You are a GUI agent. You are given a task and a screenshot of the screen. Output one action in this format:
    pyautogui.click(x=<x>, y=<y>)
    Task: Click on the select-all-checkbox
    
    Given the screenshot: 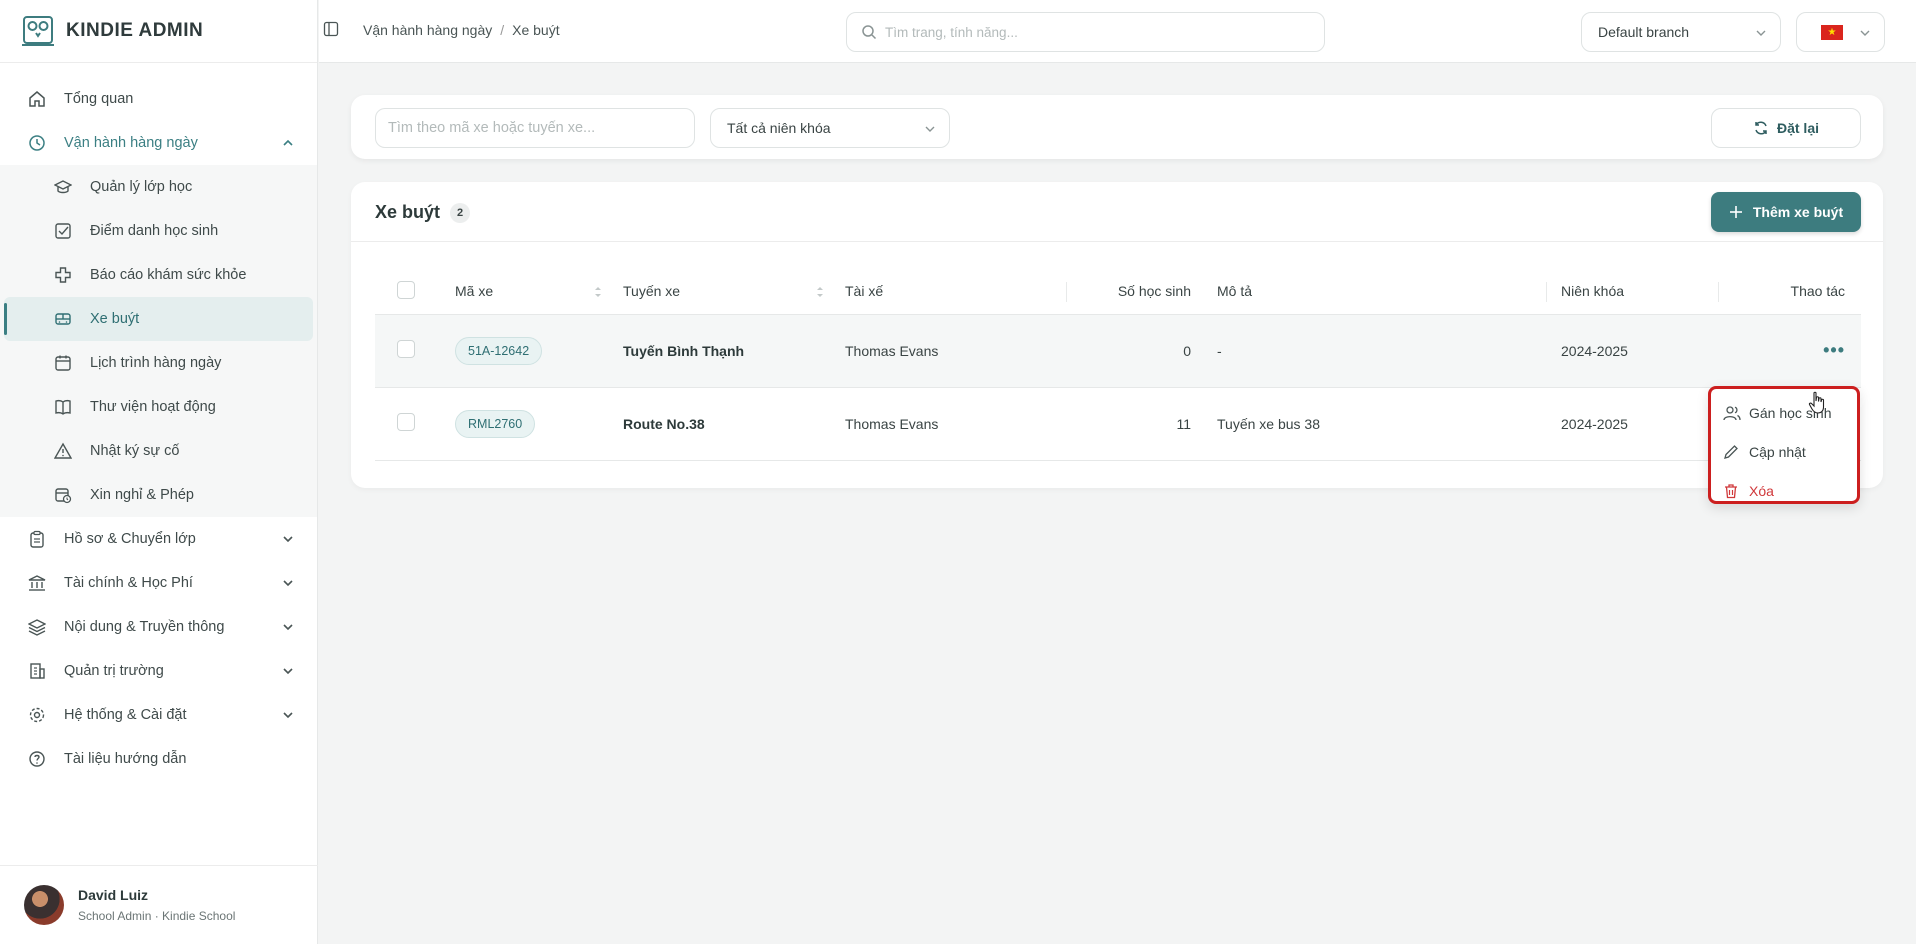 What is the action you would take?
    pyautogui.click(x=406, y=289)
    